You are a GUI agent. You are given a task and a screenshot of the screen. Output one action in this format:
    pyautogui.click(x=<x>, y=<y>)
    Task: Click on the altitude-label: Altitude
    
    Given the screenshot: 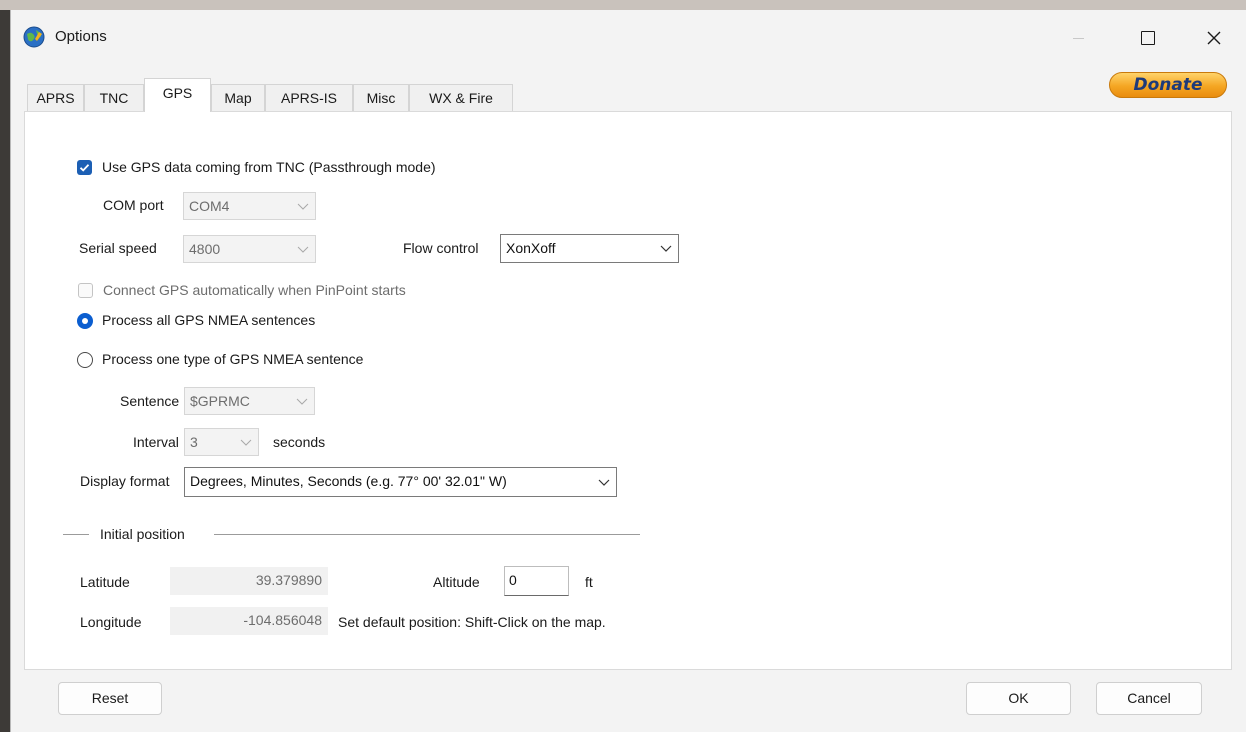 What is the action you would take?
    pyautogui.click(x=456, y=582)
    